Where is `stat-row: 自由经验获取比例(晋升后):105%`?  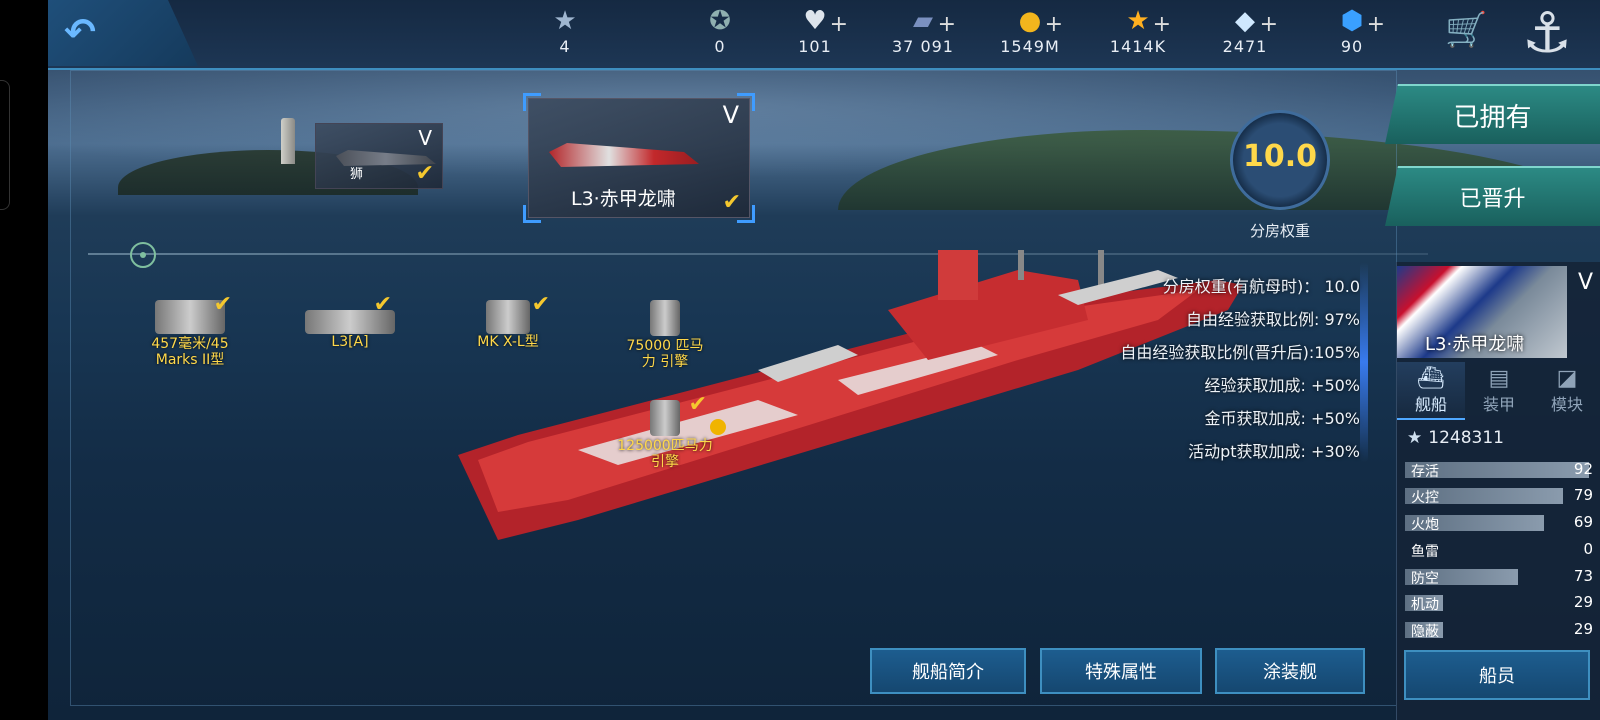
stat-row: 自由经验获取比例(晋升后):105% is located at coordinates (1220, 352).